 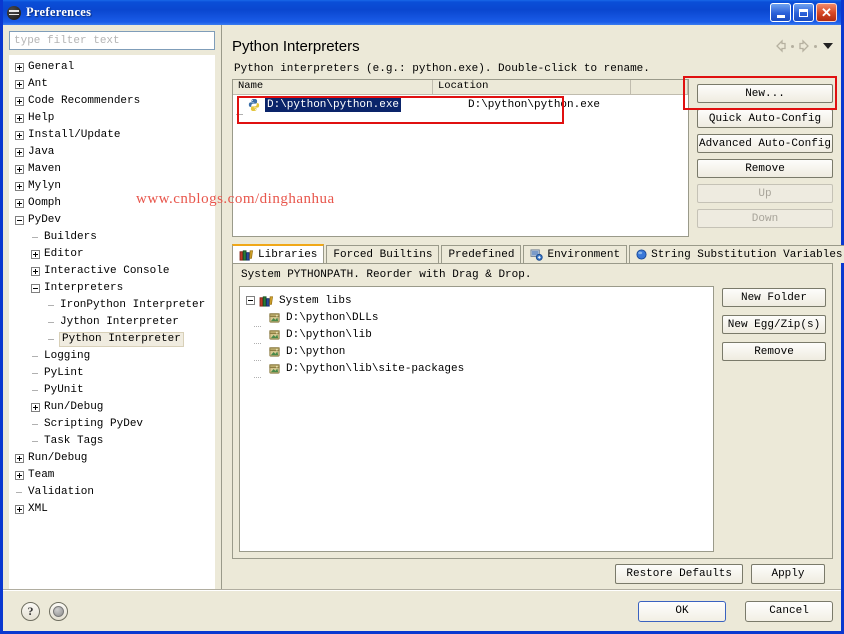 I want to click on new-egg-zip-s-button: New Egg/Zip(s), so click(x=774, y=324).